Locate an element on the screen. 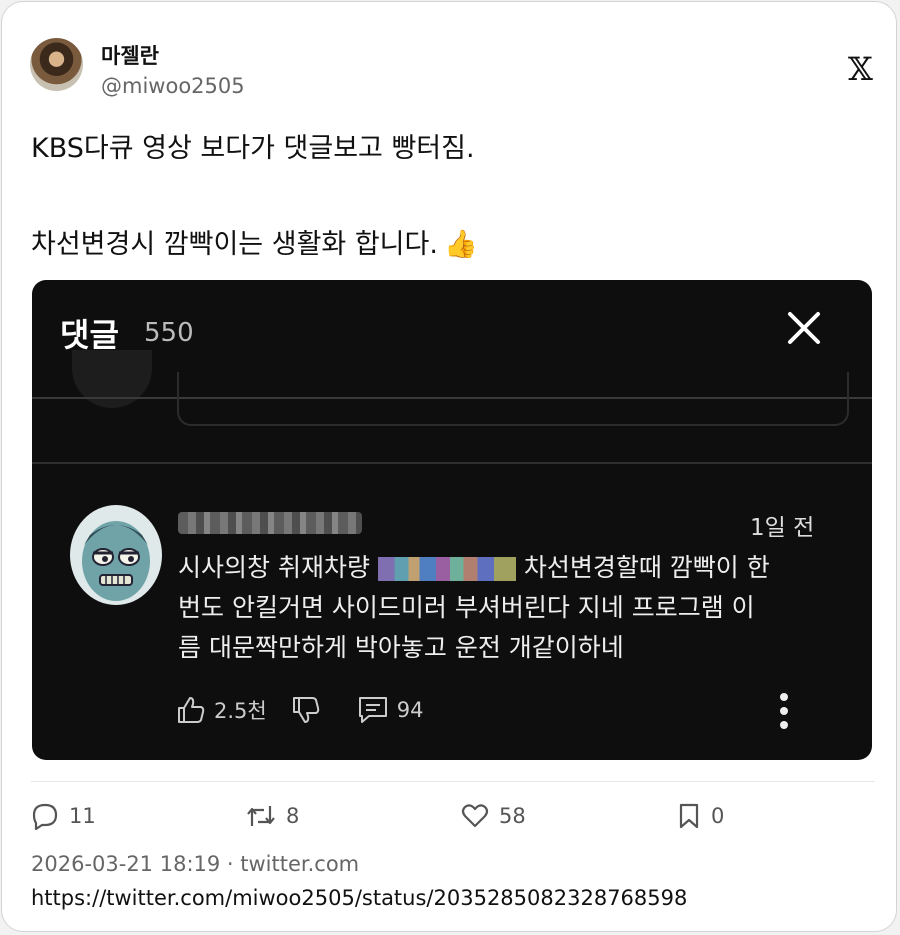  reply-button: 11 is located at coordinates (63, 816).